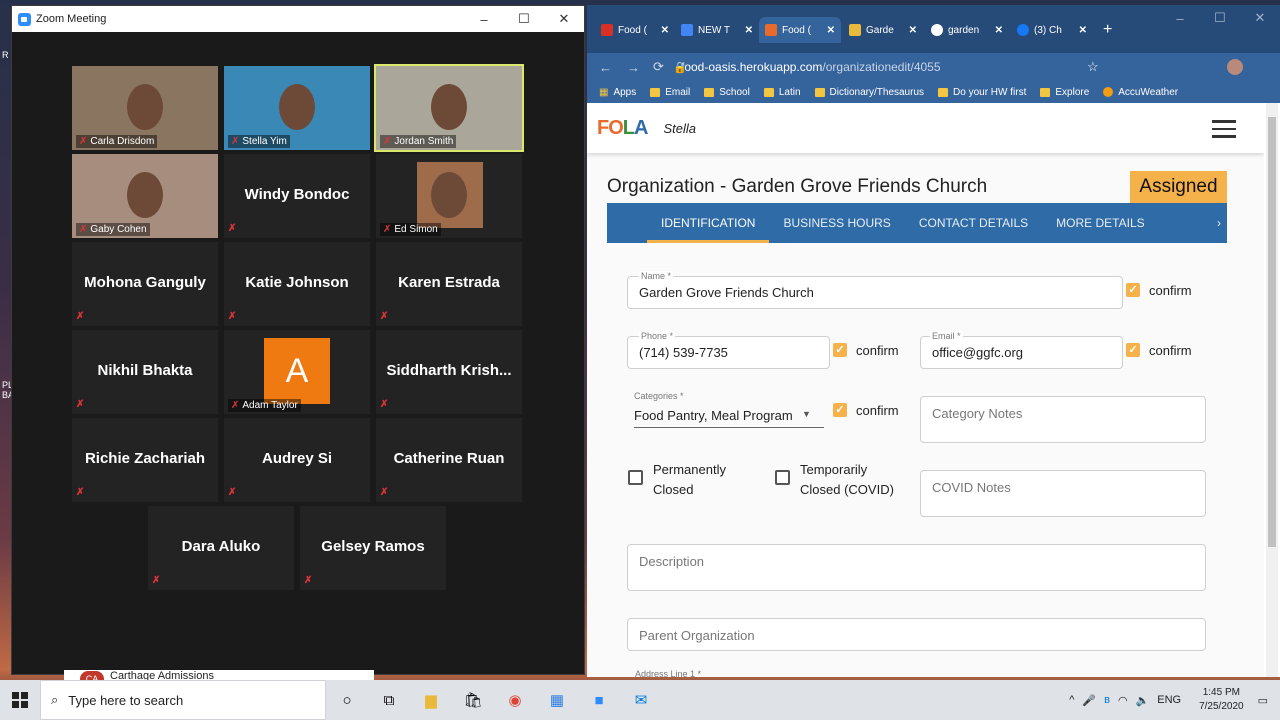 Image resolution: width=1280 pixels, height=720 pixels. I want to click on bookmark-item: AccuWeather, so click(1140, 92).